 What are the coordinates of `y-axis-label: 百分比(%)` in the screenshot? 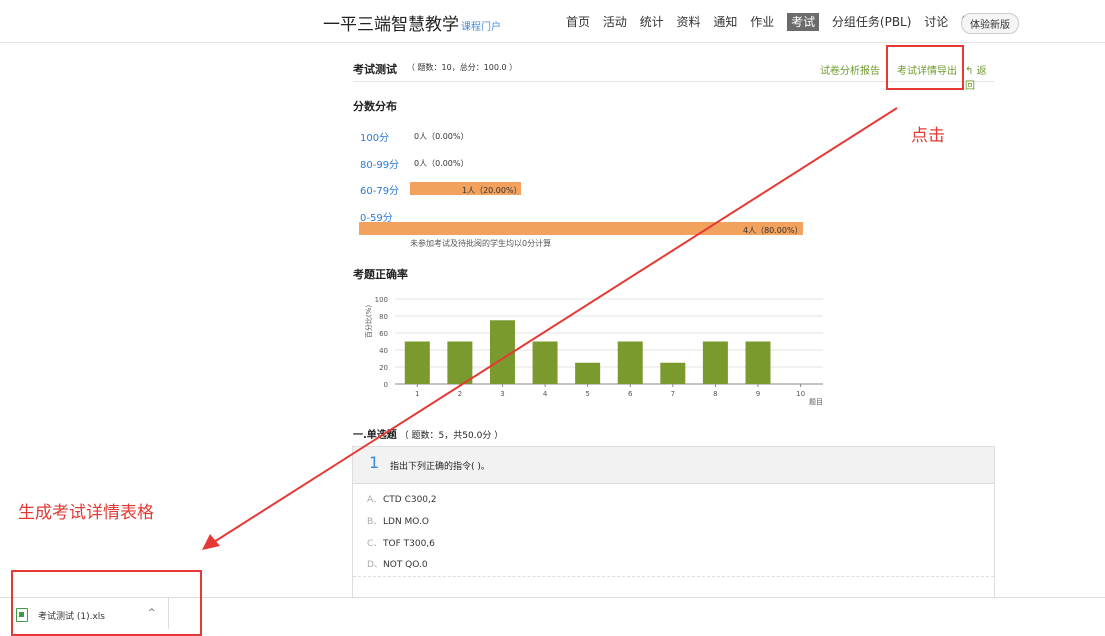 It's located at (368, 321).